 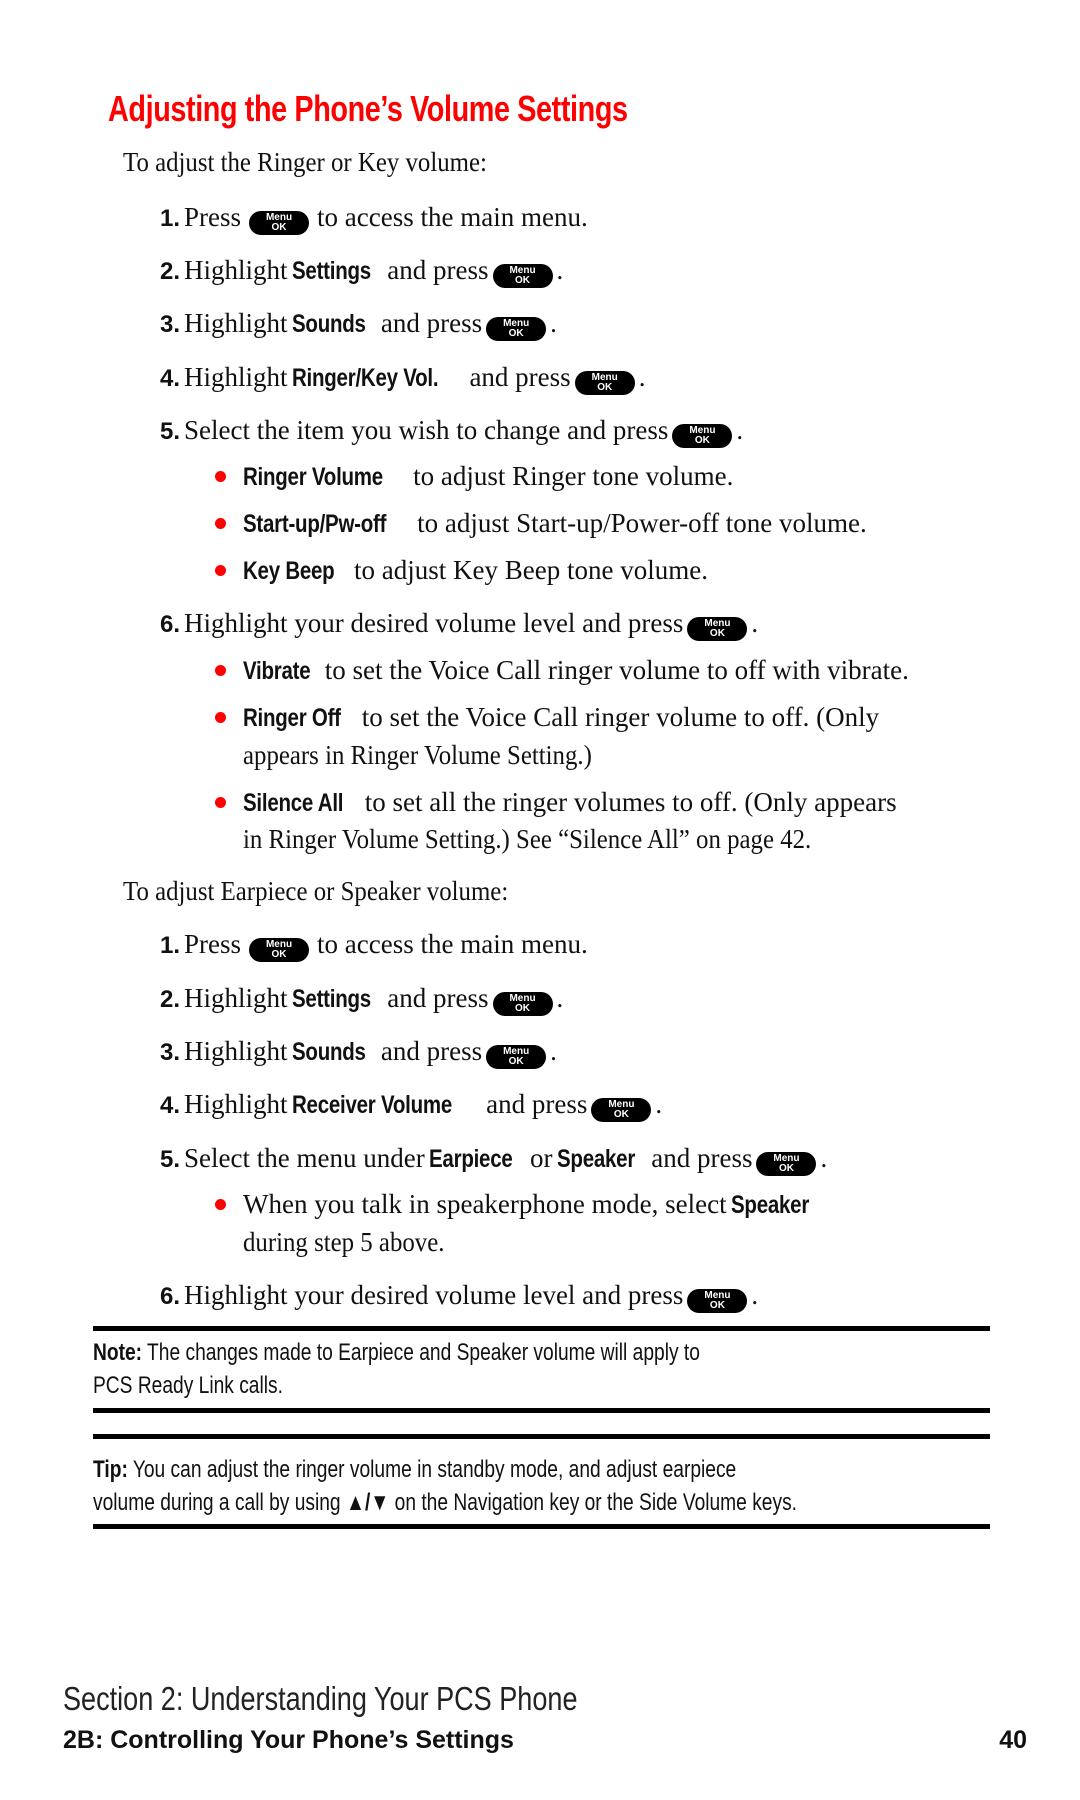 I want to click on step-text: Select the menu under, so click(x=304, y=1158).